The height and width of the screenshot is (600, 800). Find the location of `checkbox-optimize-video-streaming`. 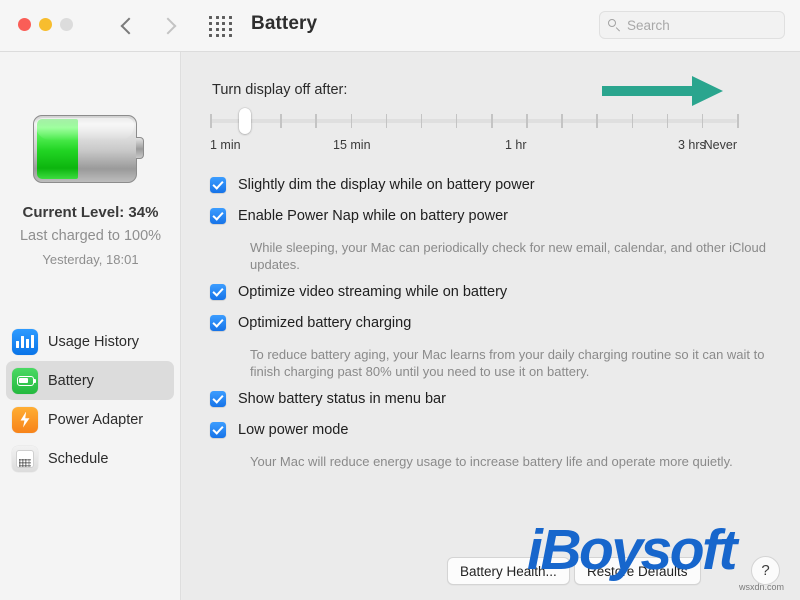

checkbox-optimize-video-streaming is located at coordinates (218, 292).